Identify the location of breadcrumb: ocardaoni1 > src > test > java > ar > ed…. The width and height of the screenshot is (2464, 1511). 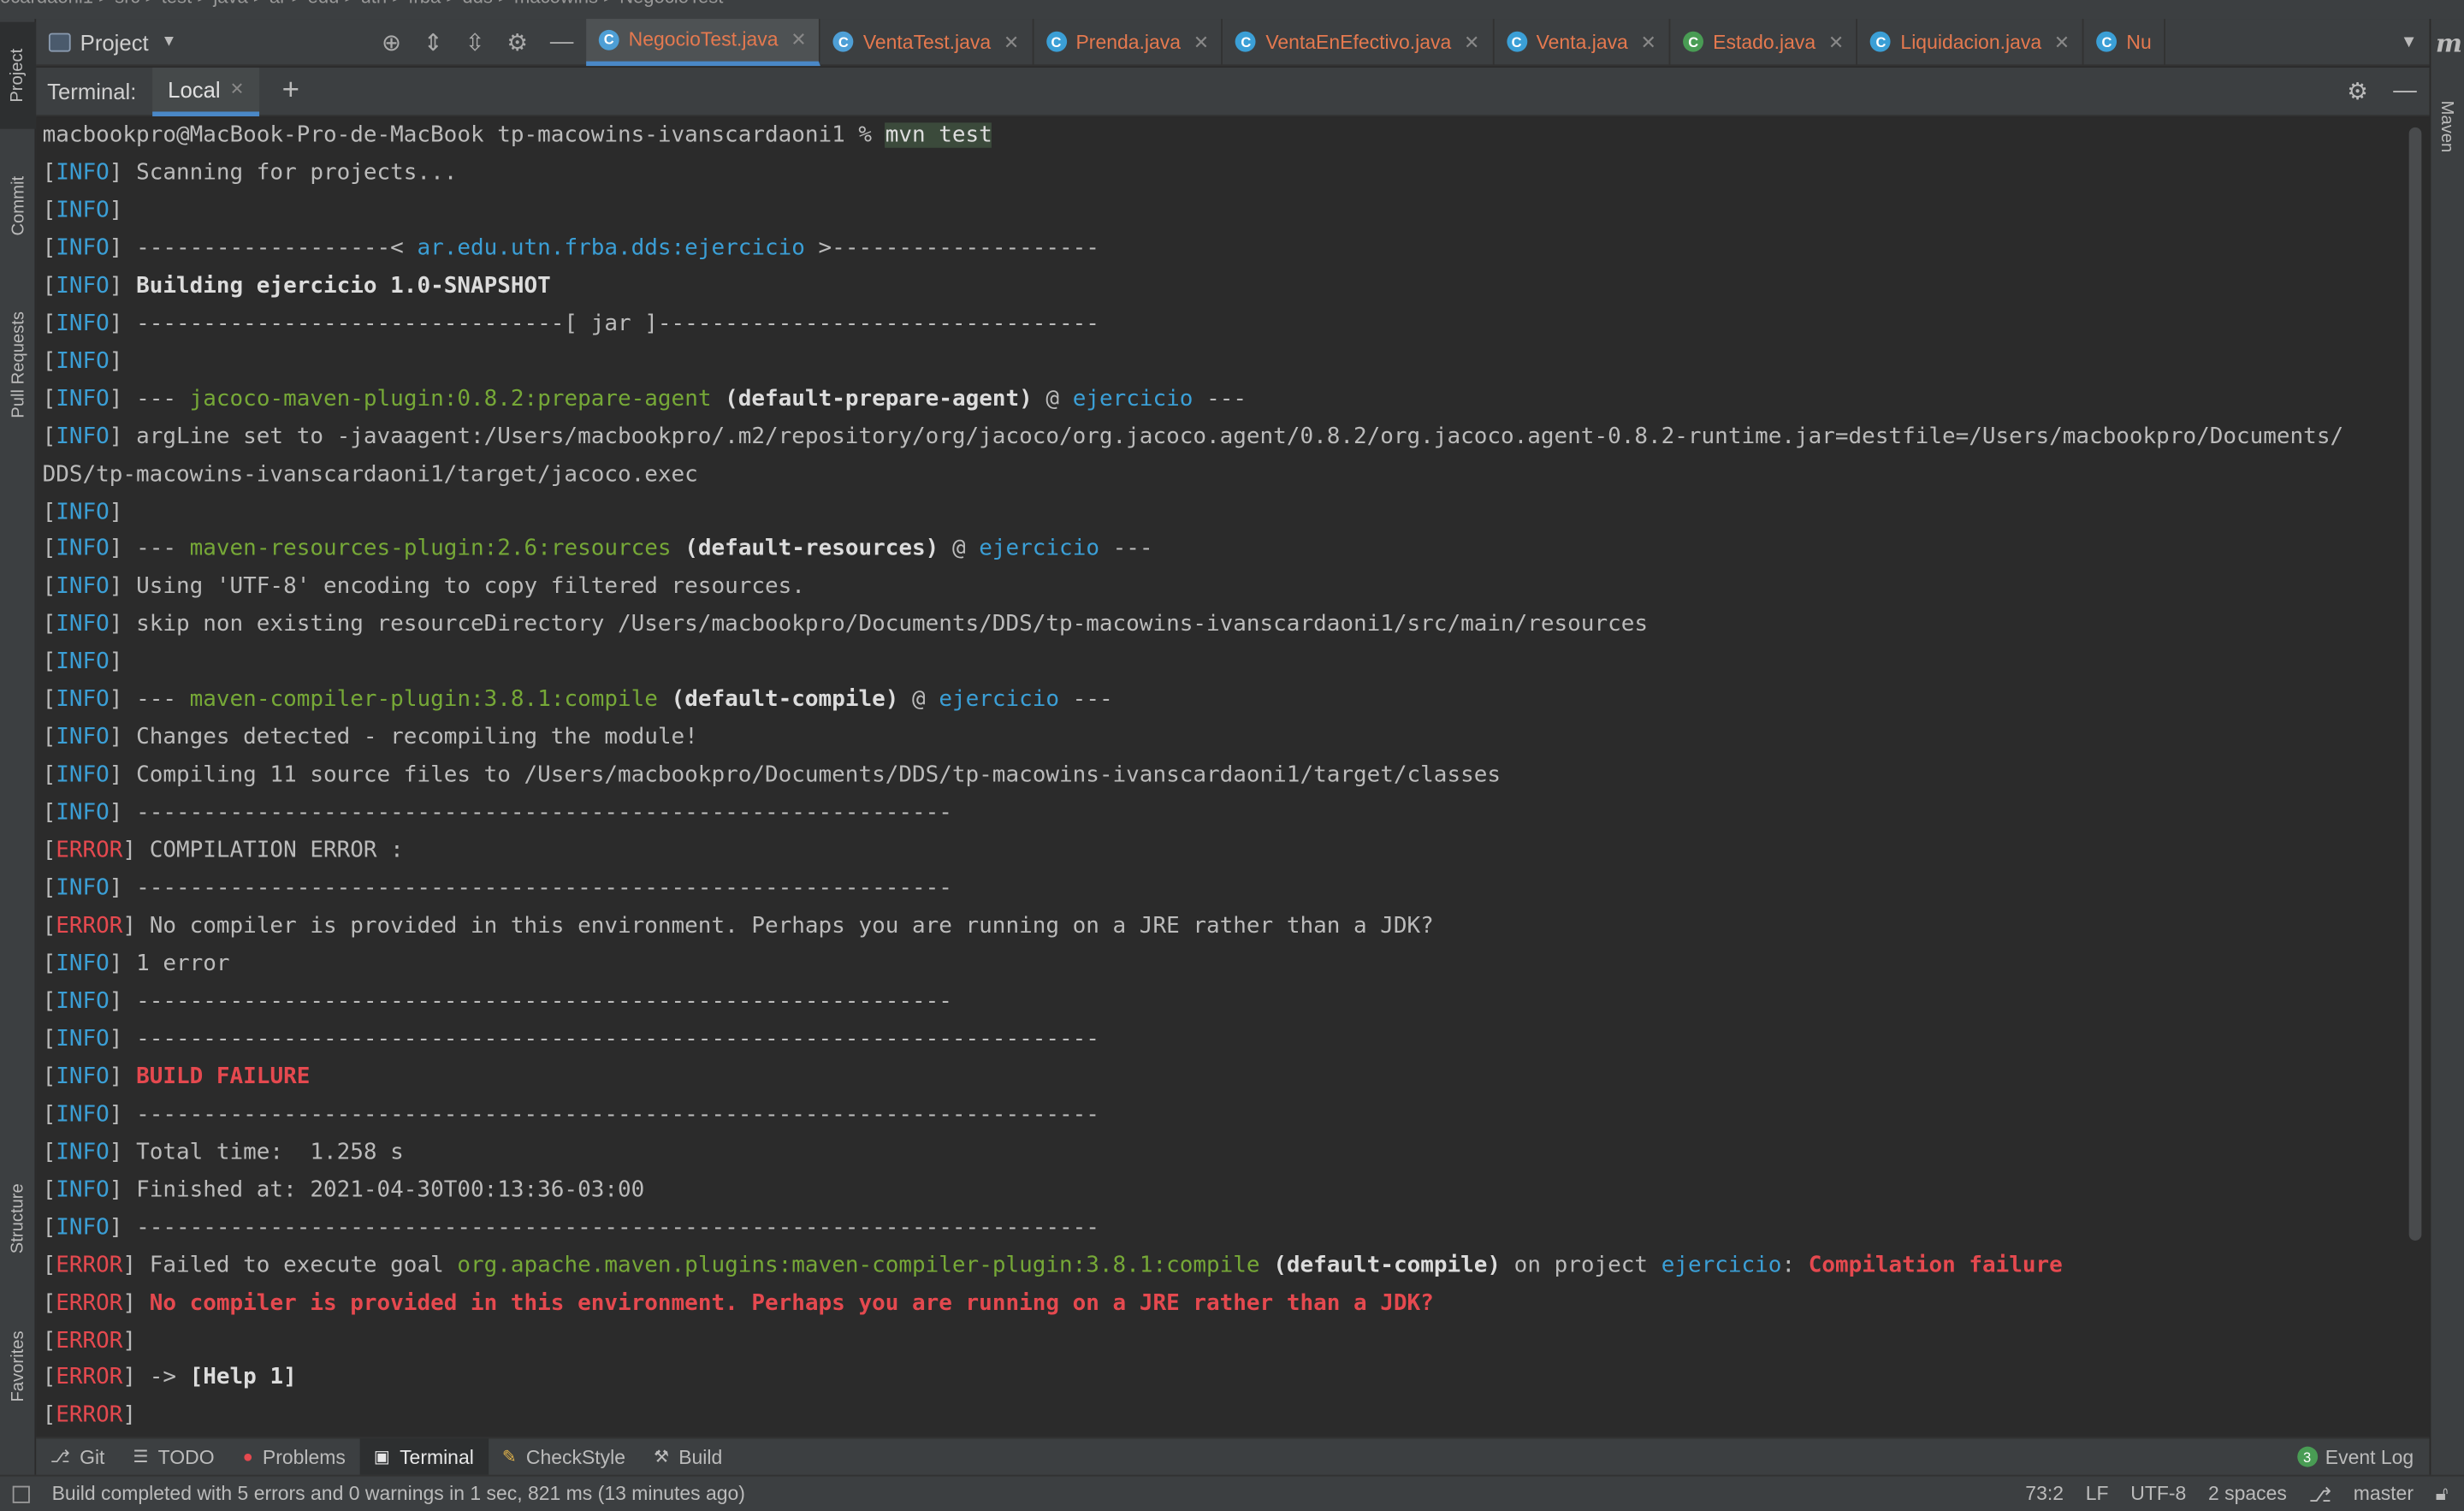
(361, 4).